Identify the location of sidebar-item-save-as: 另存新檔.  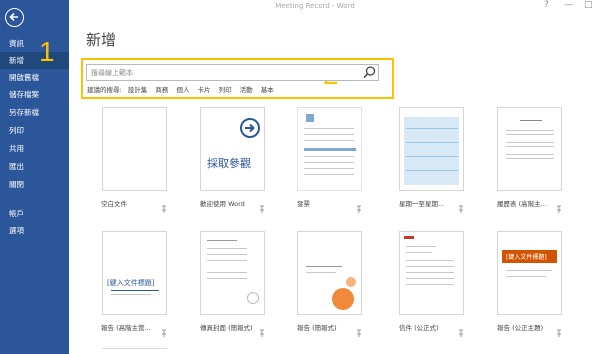
(34, 112).